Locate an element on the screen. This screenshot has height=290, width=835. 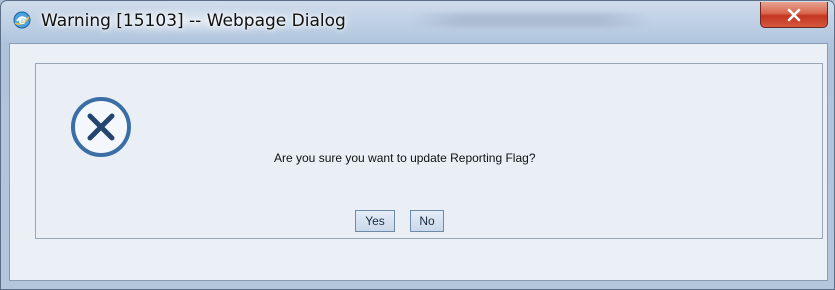
error-x-icon is located at coordinates (101, 127).